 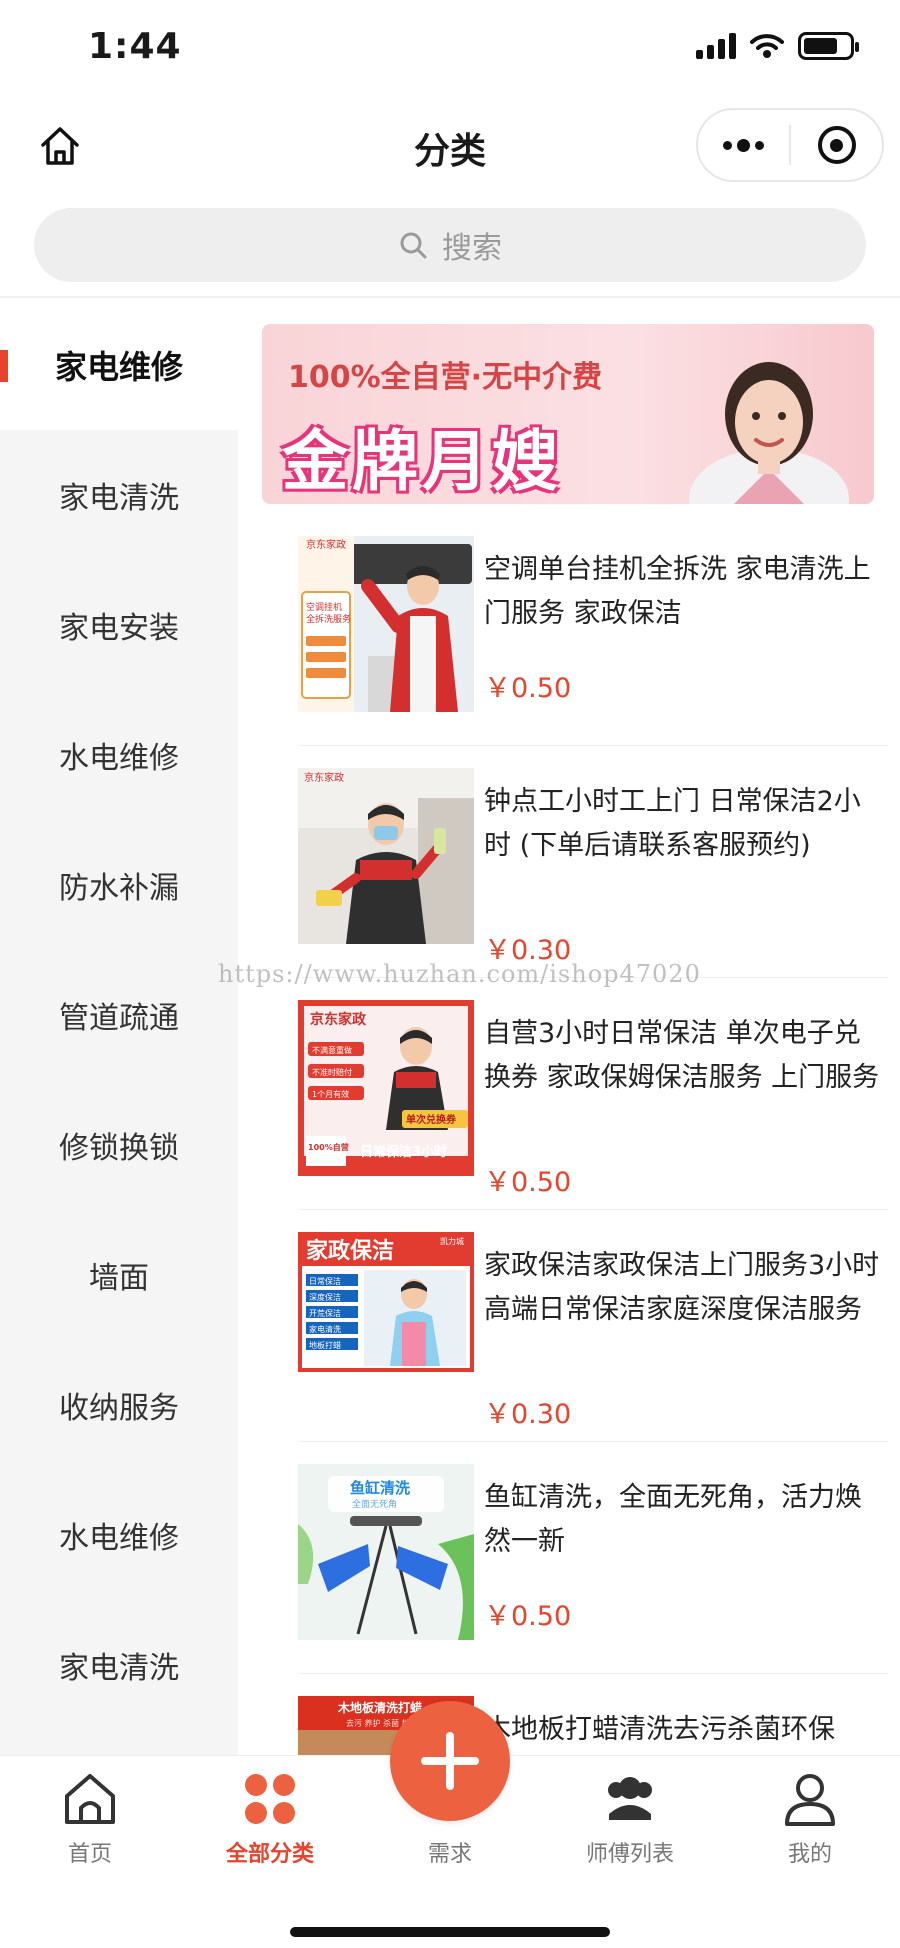 I want to click on product-title: 家政保洁家政保洁上门服务3小时高端日常保洁家庭深度保洁服务, so click(x=682, y=1287).